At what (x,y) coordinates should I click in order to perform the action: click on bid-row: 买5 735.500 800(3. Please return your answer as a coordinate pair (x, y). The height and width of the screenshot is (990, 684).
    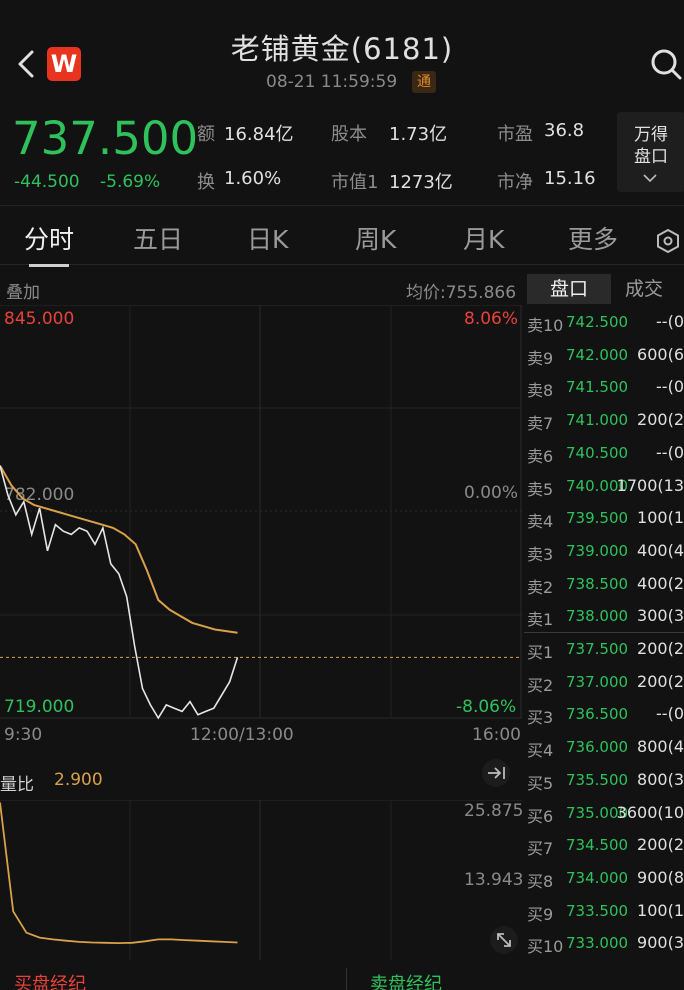
    Looking at the image, I should click on (605, 780).